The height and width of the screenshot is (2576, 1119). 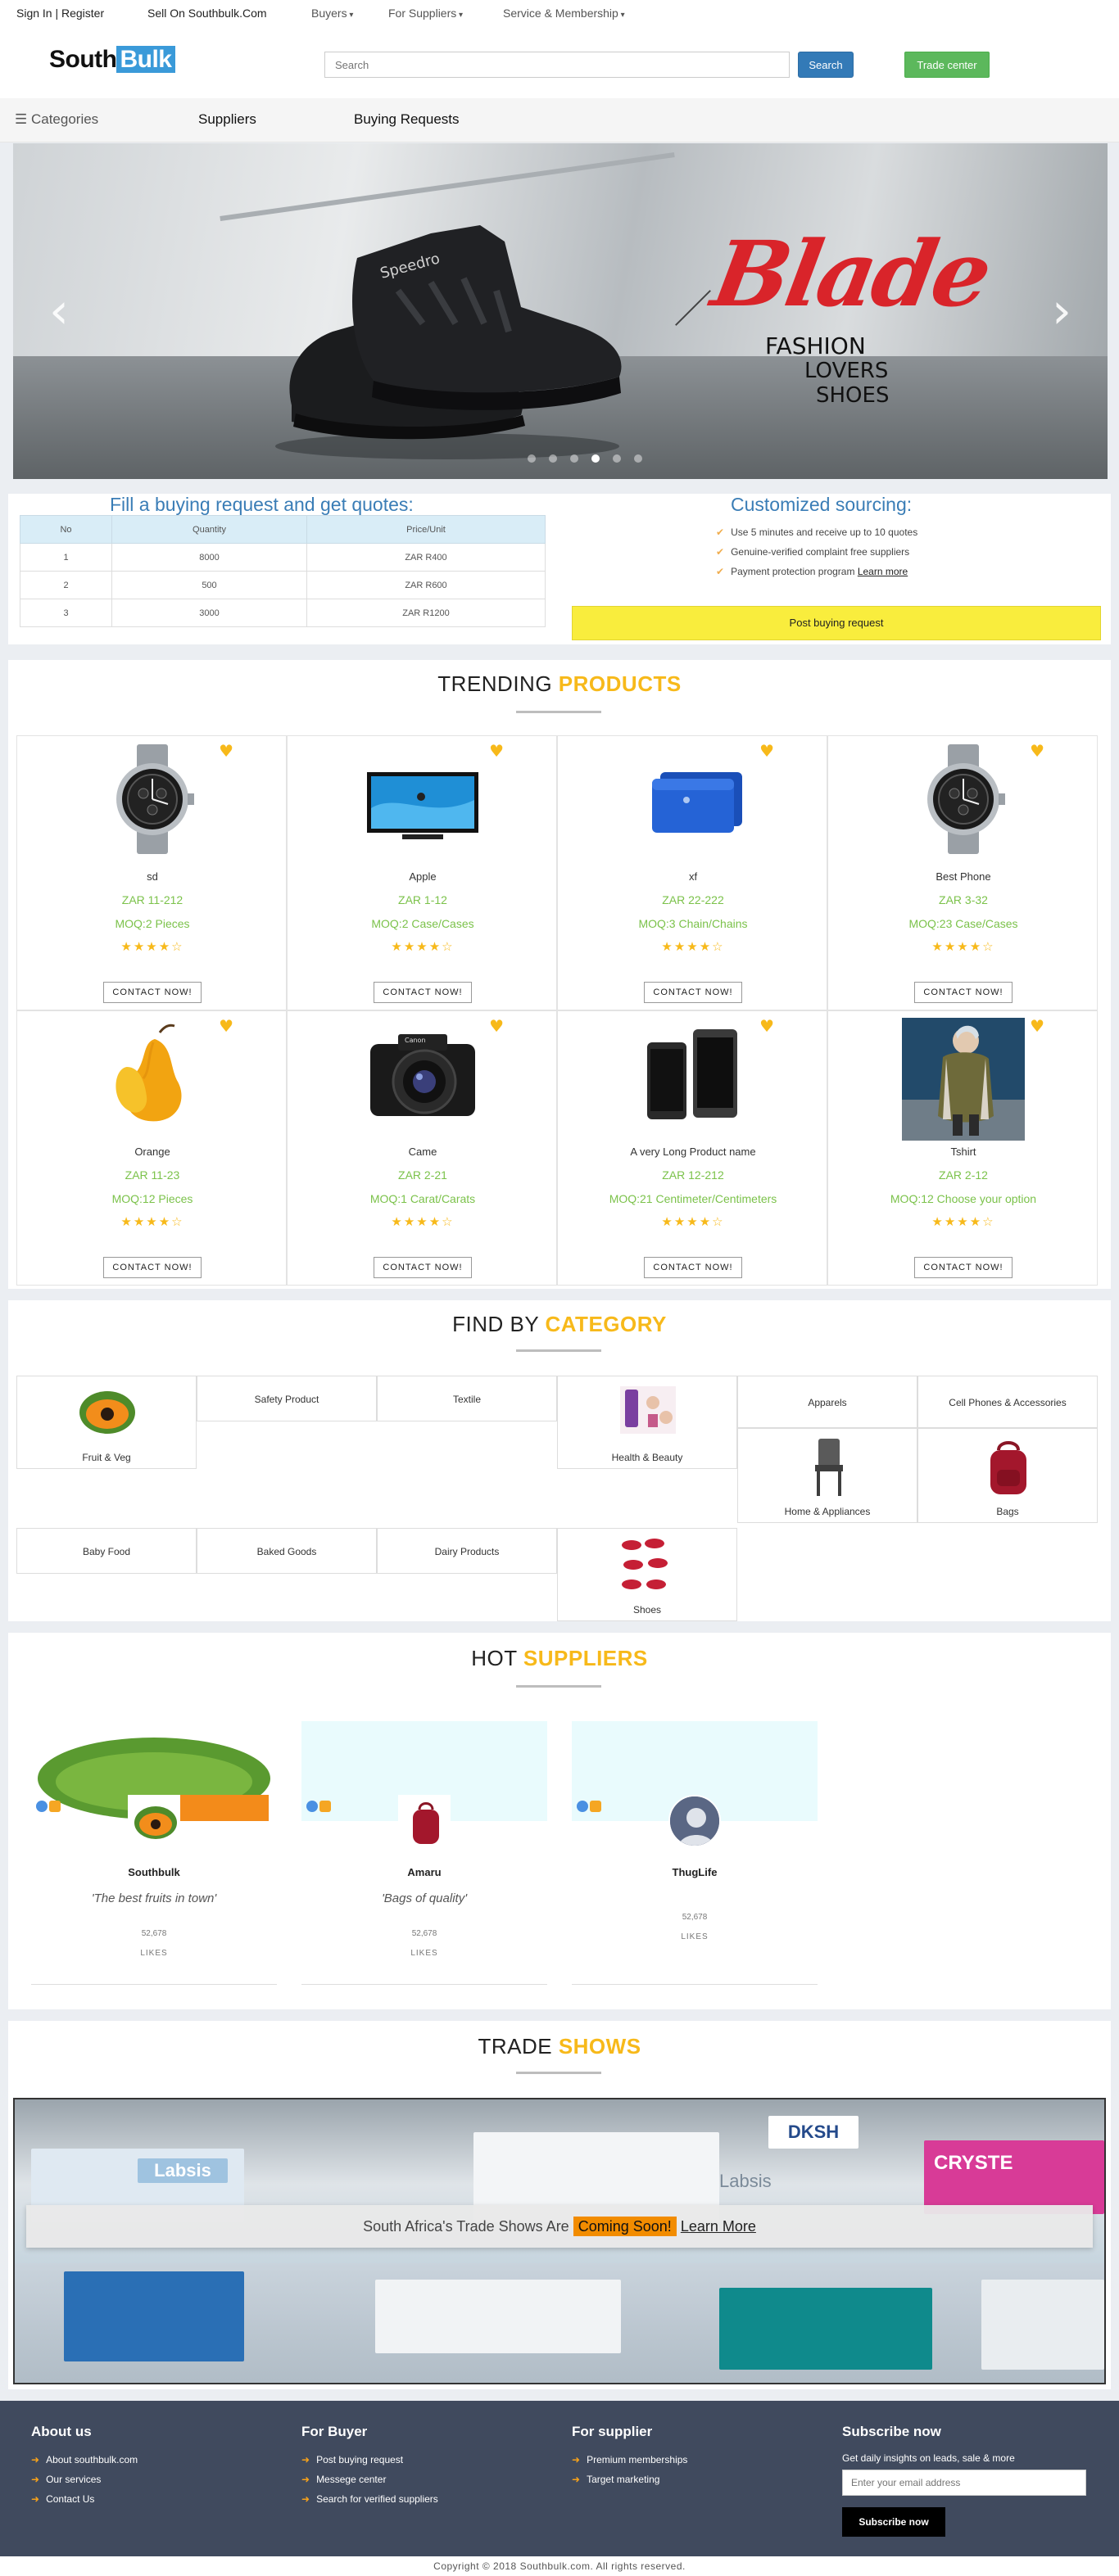 I want to click on carousel-next-icon: ›, so click(x=1061, y=311).